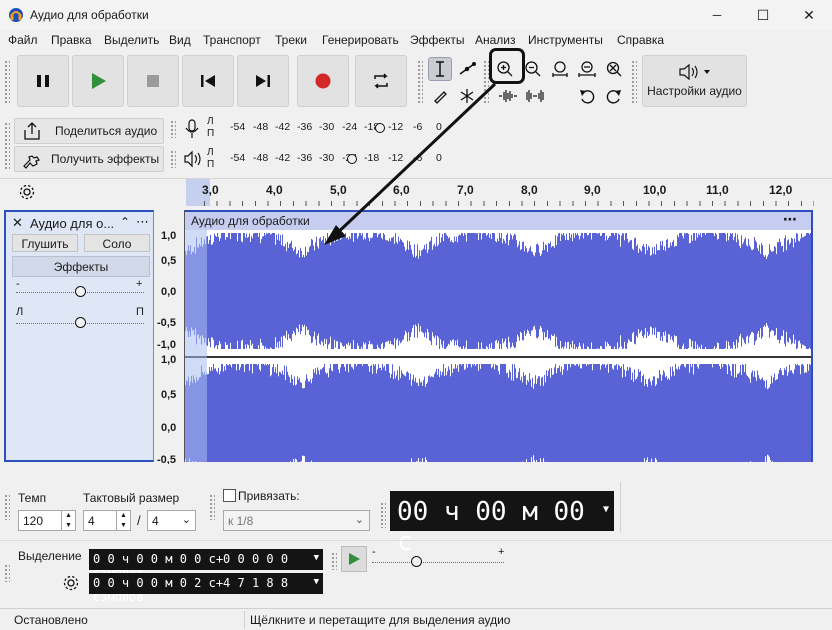 The image size is (832, 630). Describe the element at coordinates (781, 190) in the screenshot. I see `ruler-tick: 12,0` at that location.